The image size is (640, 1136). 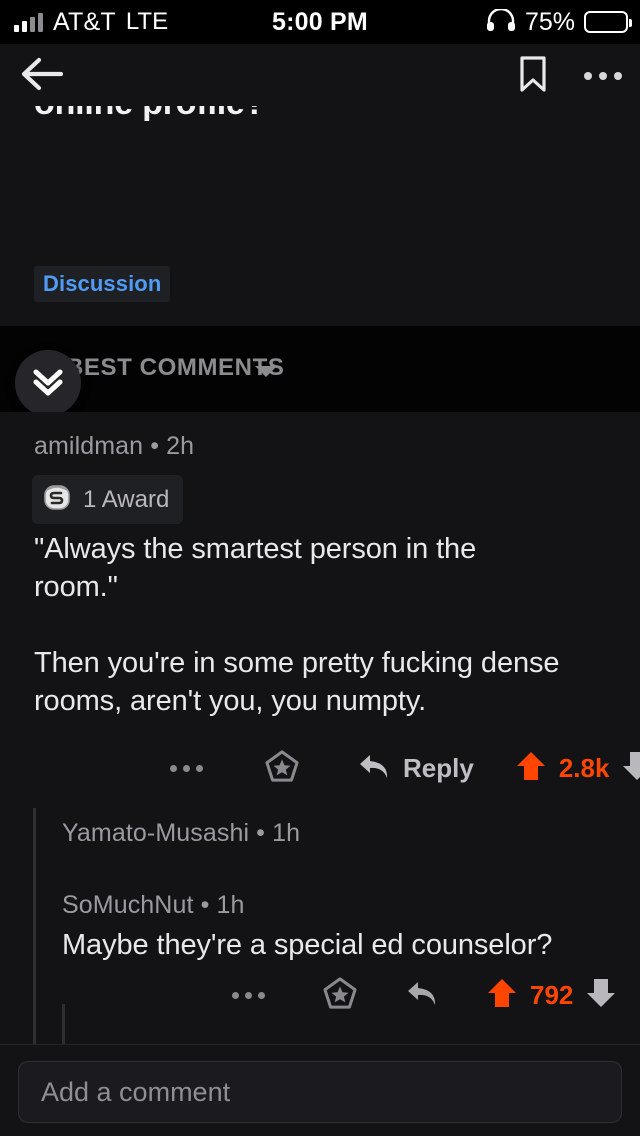 I want to click on comment-action-bar: 792, so click(x=429, y=995).